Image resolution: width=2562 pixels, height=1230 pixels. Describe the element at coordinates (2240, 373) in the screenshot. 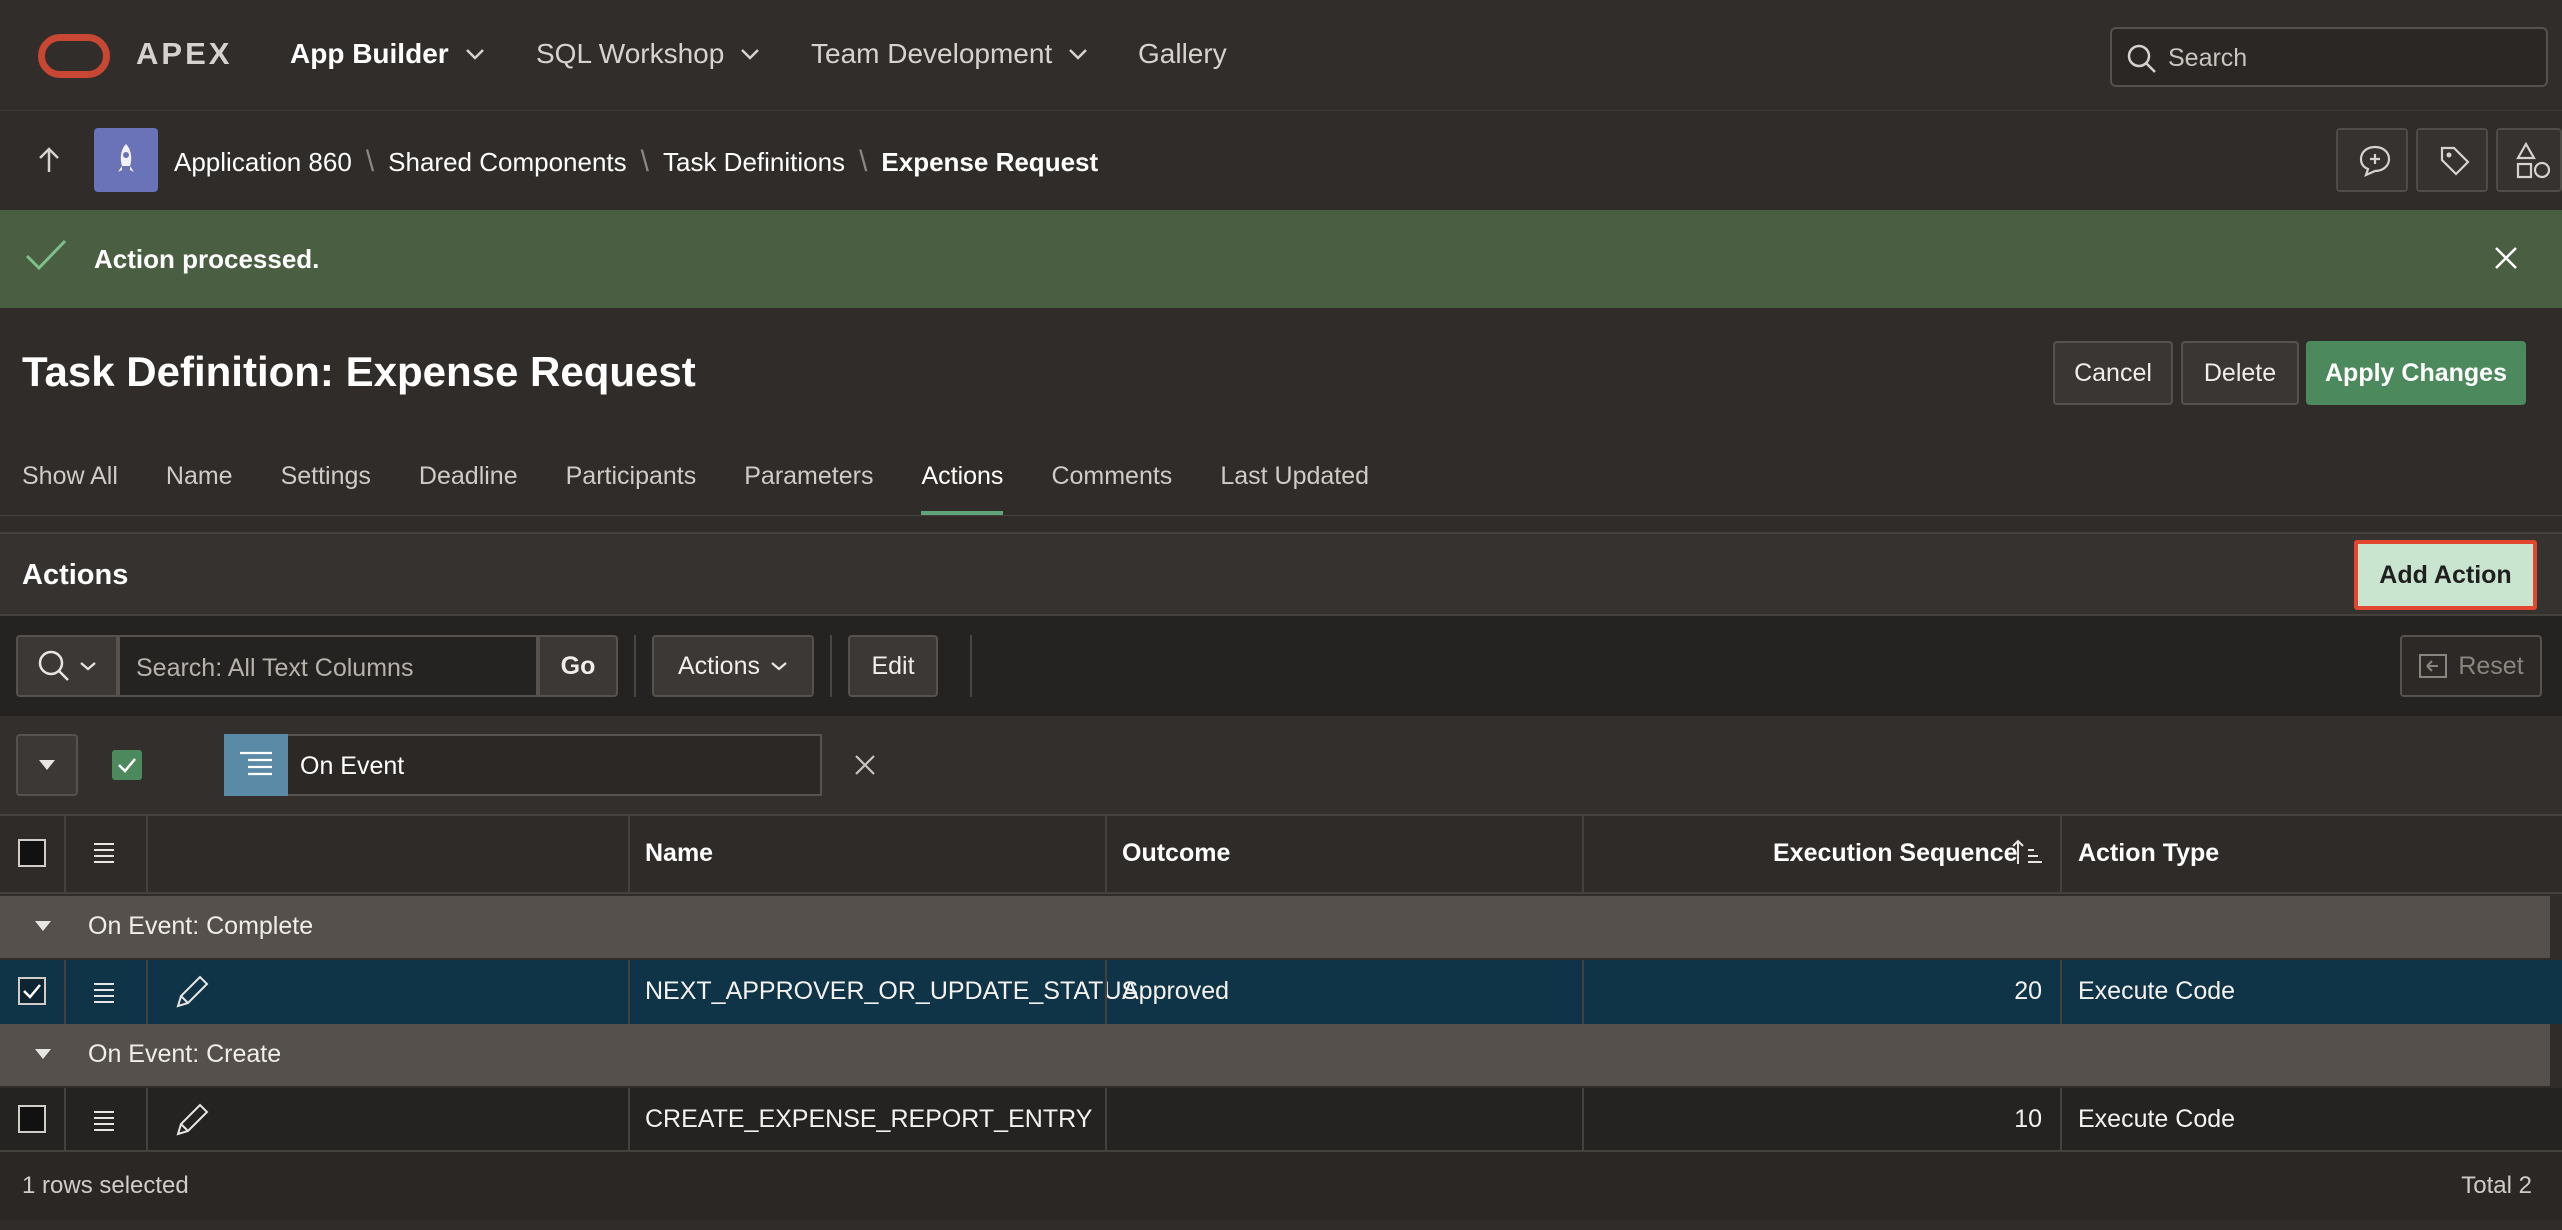

I see `delete-button: Delete` at that location.